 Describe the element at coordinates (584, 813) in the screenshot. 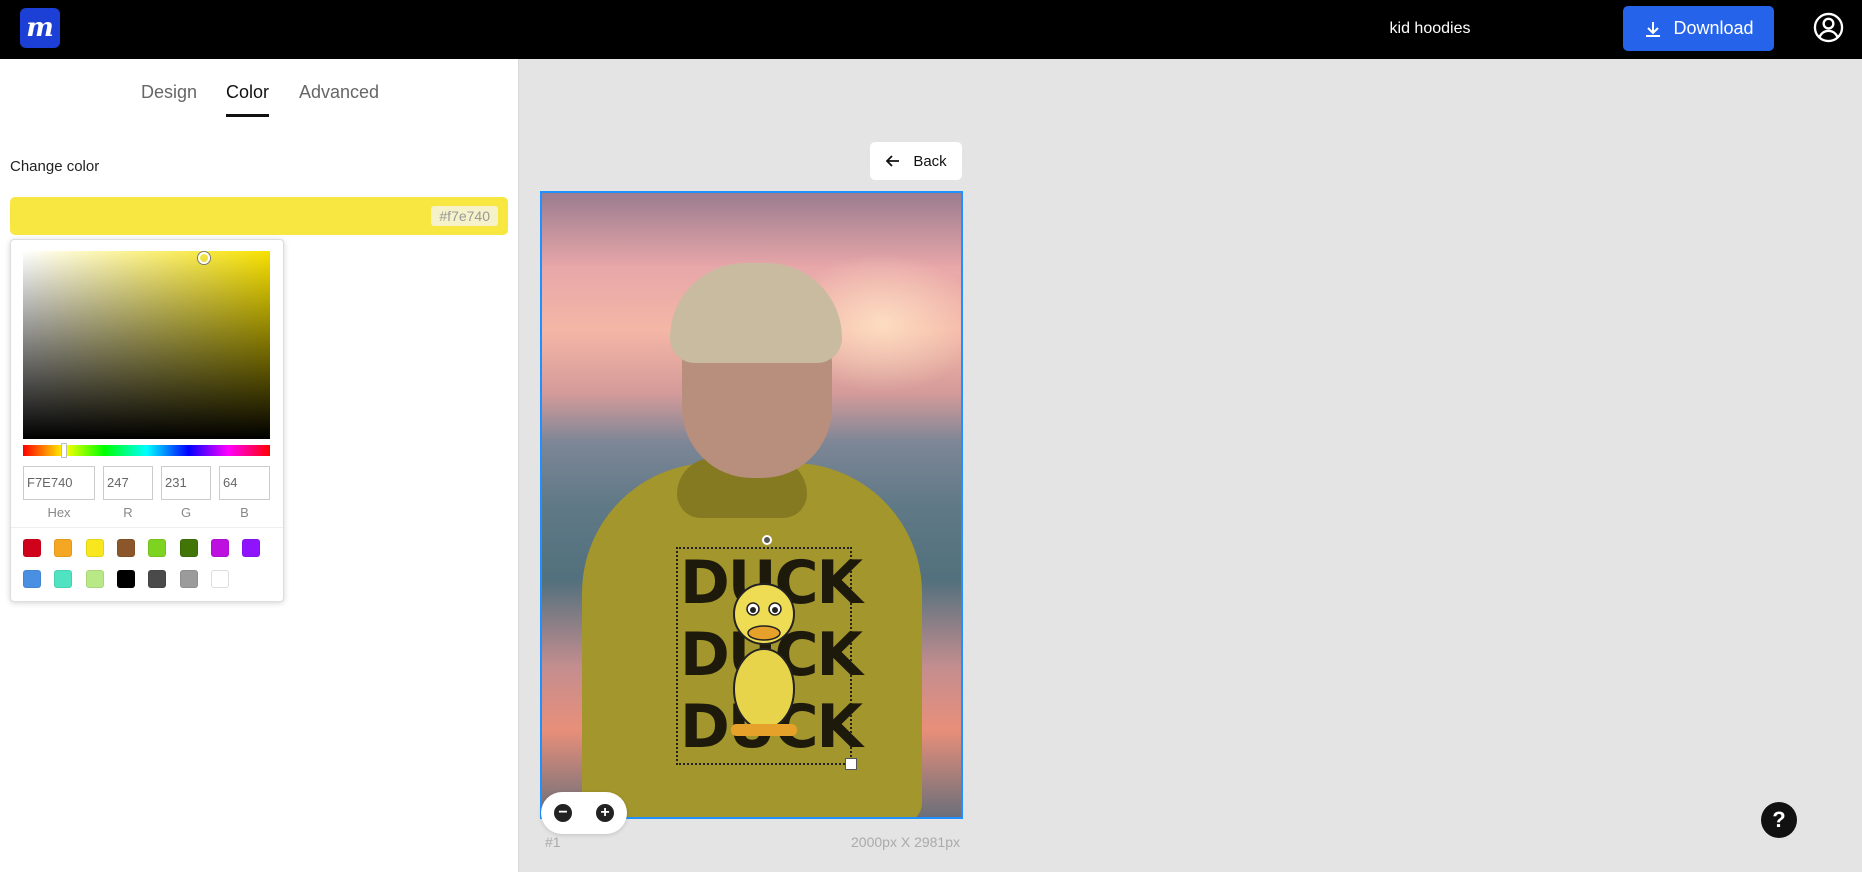

I see `zoom-controls: − +` at that location.